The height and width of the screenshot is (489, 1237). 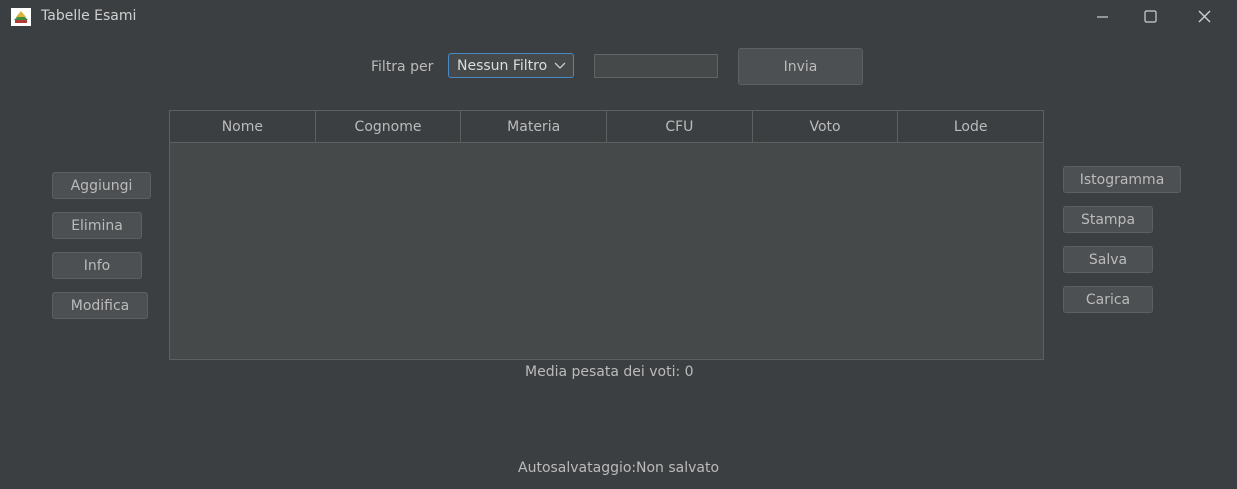 I want to click on column-header-lode: Lode, so click(x=970, y=126).